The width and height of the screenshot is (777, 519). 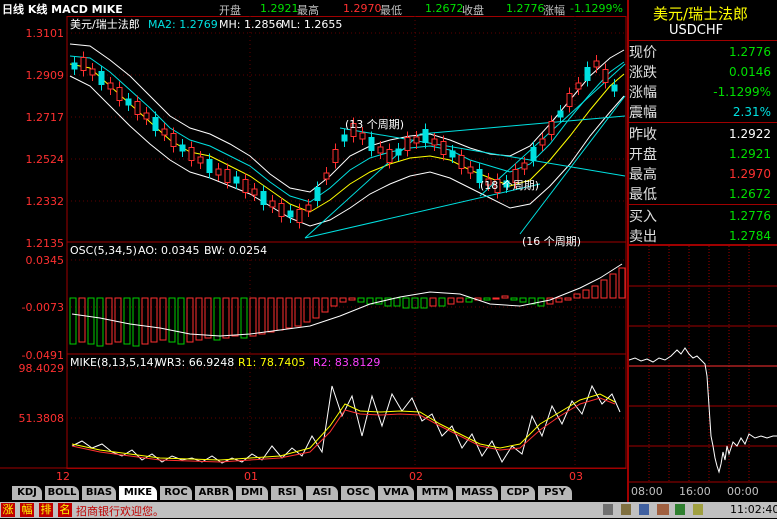 I want to click on y-tick-main: 1.2524, so click(x=45, y=159).